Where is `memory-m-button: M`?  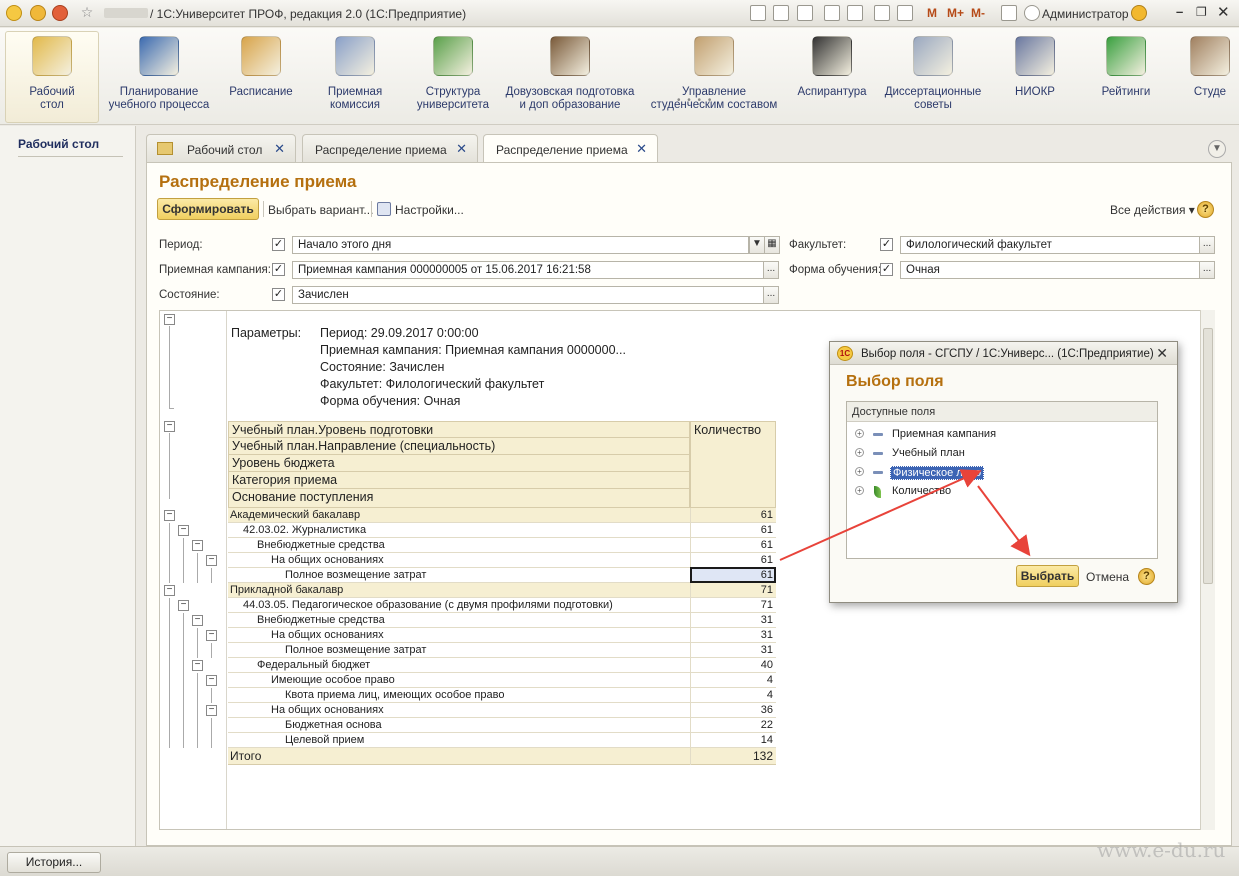
memory-m-button: M is located at coordinates (932, 13).